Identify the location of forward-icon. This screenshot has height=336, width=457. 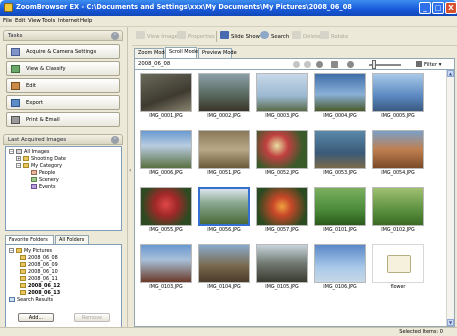
(307, 64).